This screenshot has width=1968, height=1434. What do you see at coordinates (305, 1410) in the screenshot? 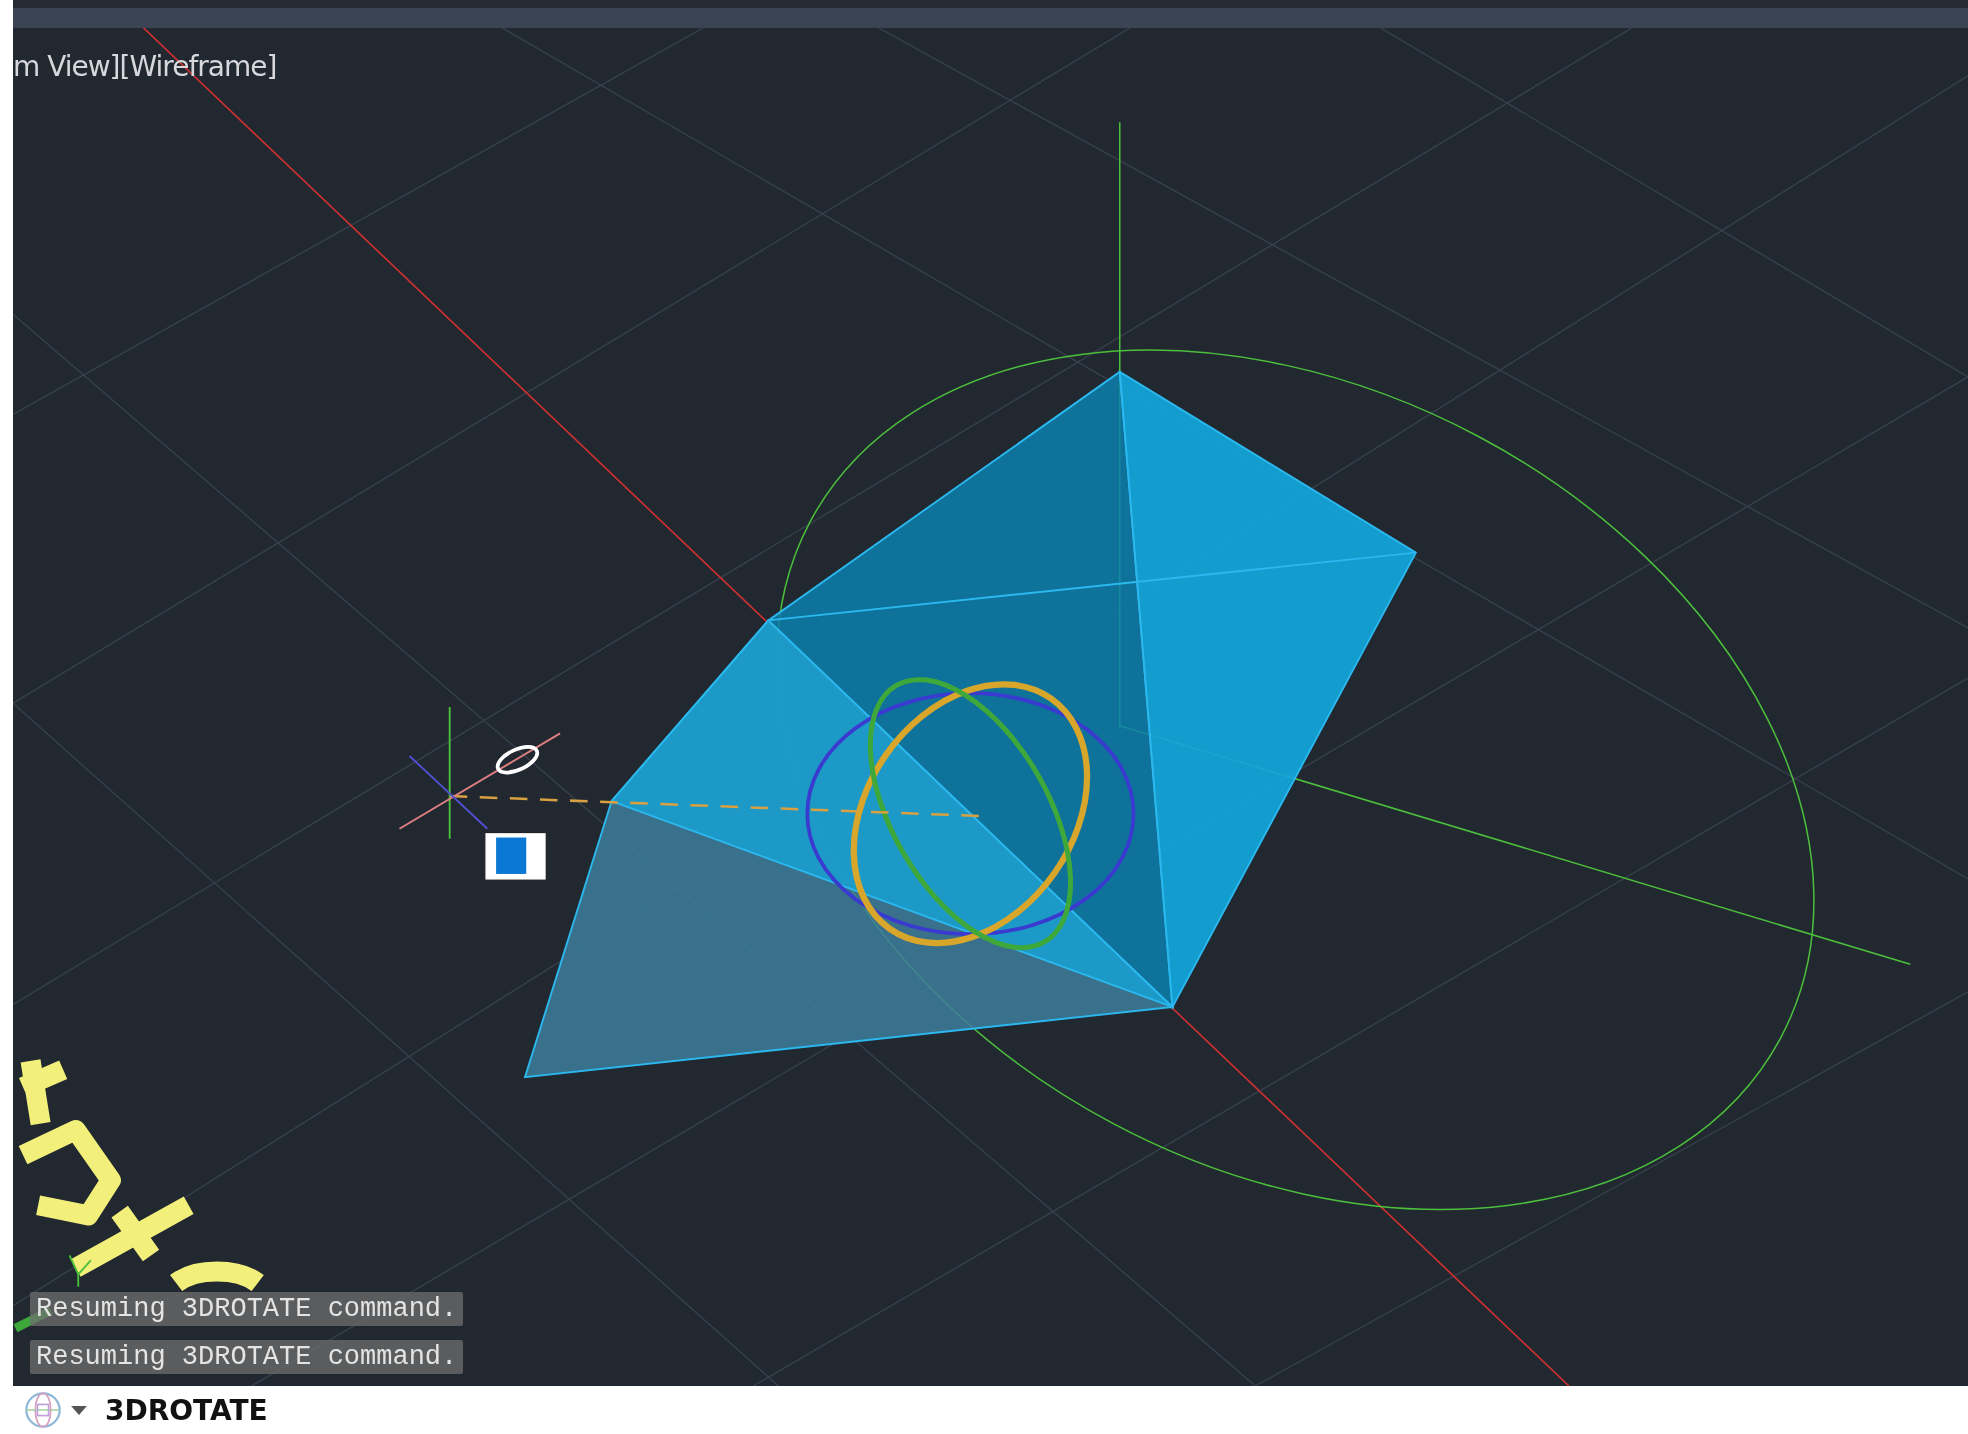
I see `command-line-field: 3DROTATE` at bounding box center [305, 1410].